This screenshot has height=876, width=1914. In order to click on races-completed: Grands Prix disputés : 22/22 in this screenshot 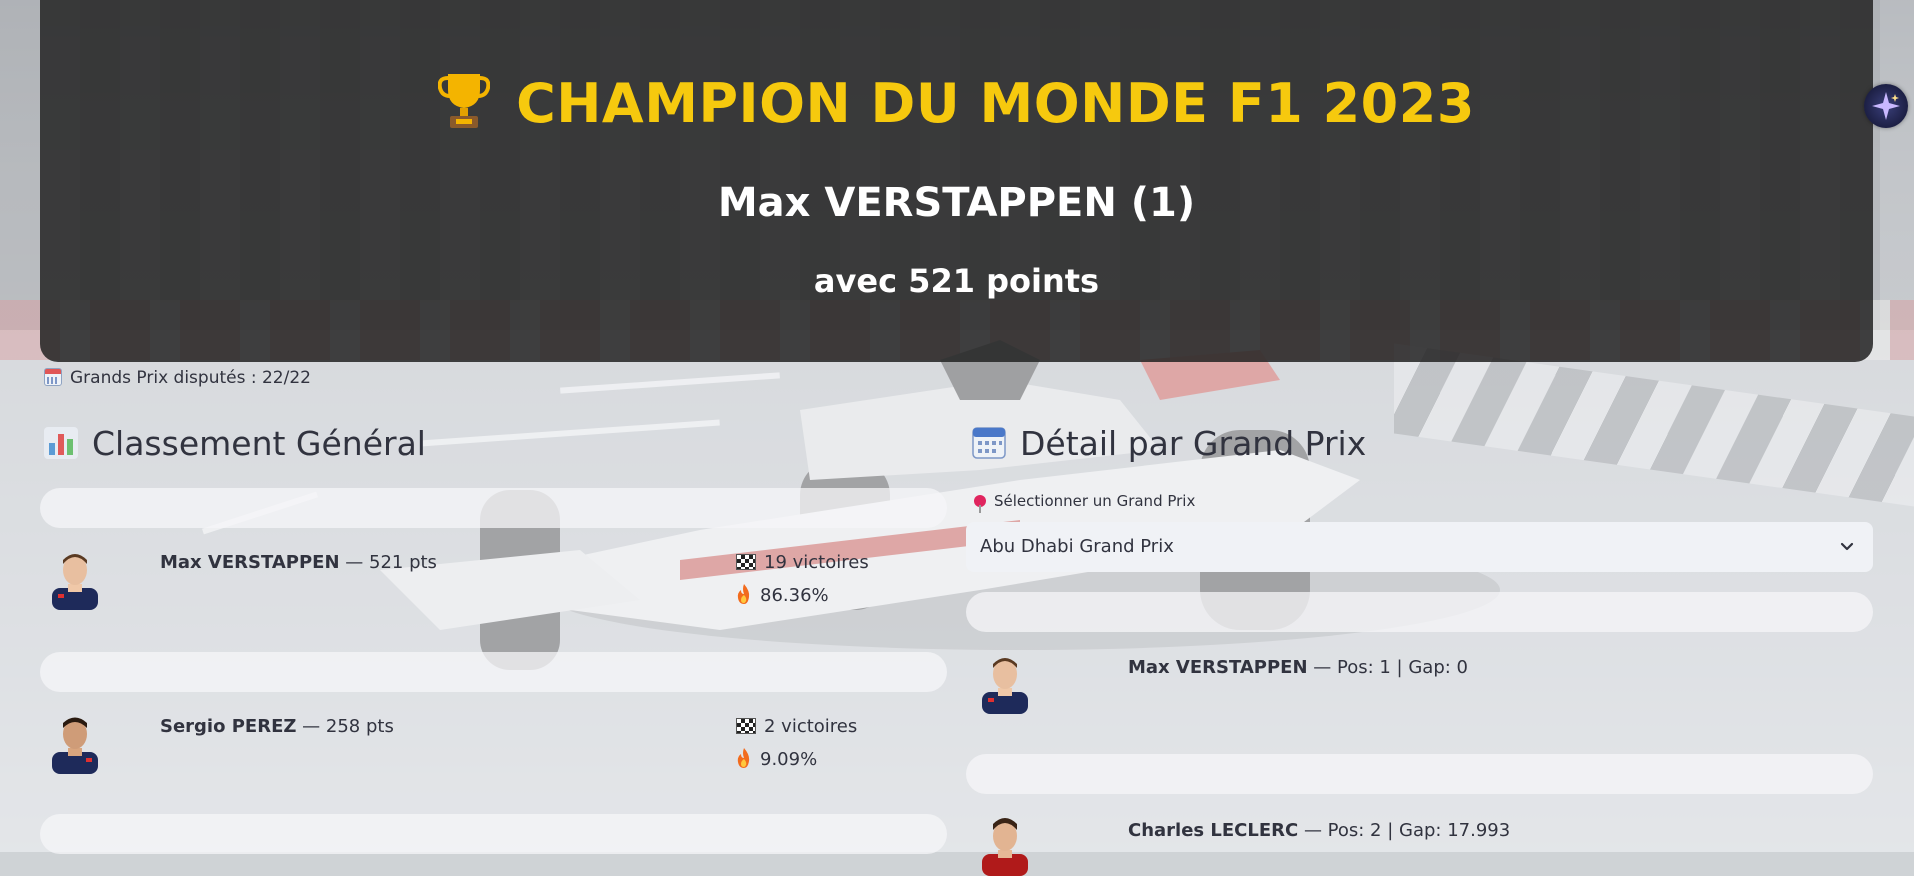, I will do `click(177, 378)`.